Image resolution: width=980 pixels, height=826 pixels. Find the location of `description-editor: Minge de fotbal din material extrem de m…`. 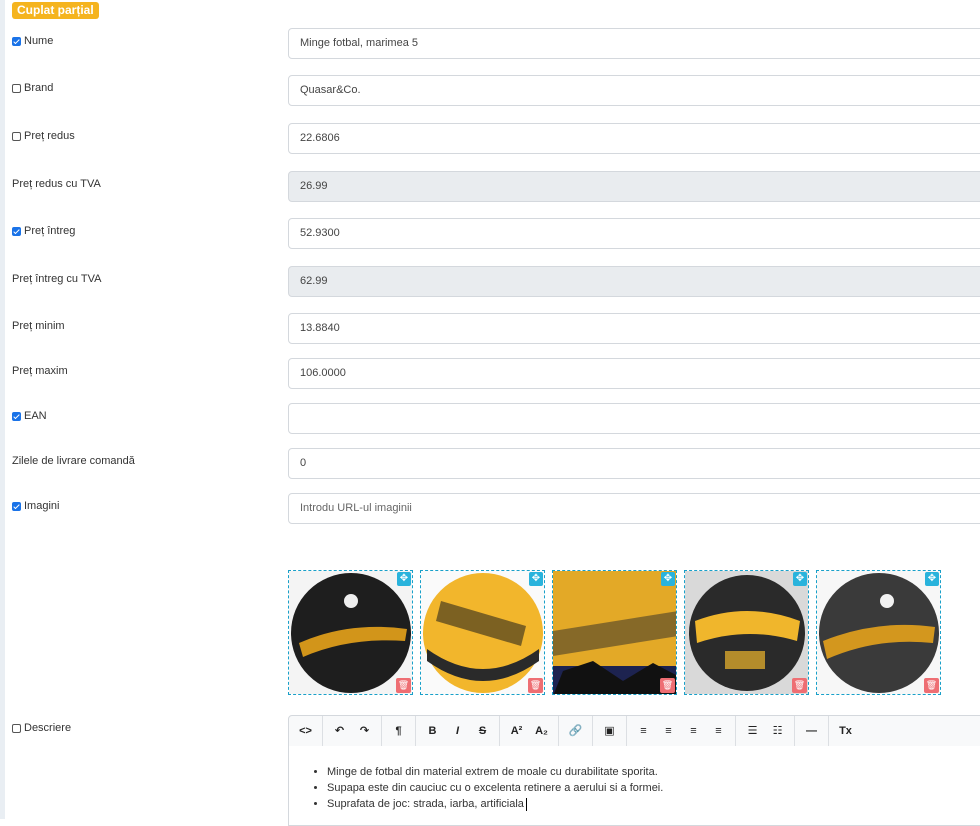

description-editor: Minge de fotbal din material extrem de m… is located at coordinates (634, 786).